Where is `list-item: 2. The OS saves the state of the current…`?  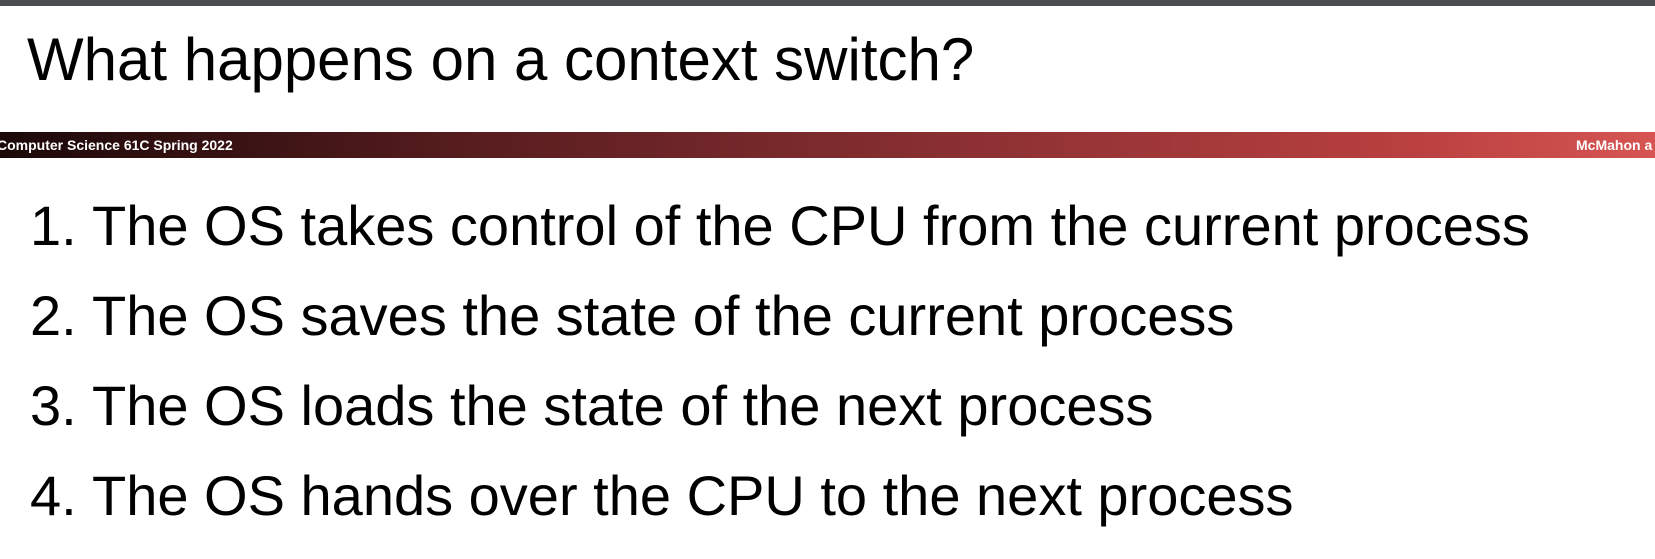
list-item: 2. The OS saves the state of the current… is located at coordinates (780, 315).